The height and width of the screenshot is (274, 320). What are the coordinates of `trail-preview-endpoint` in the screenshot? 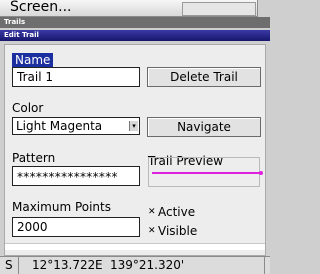 It's located at (261, 173).